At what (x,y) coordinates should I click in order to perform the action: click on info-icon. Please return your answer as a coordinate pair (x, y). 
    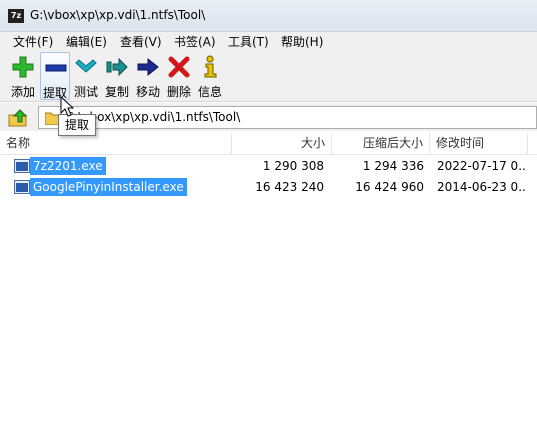
    Looking at the image, I should click on (210, 66).